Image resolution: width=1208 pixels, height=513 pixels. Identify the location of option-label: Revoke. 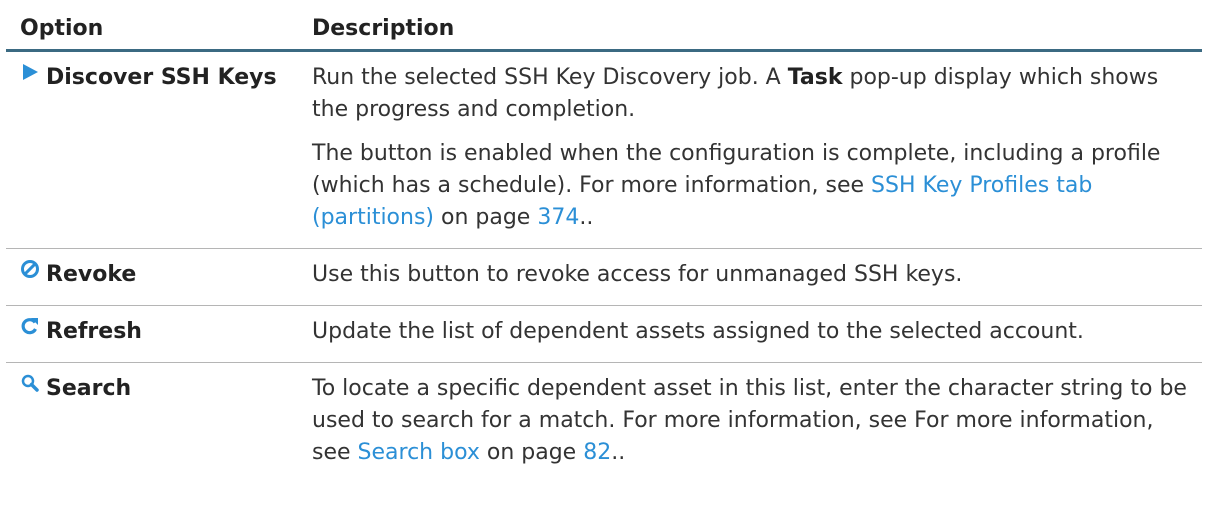
(91, 274).